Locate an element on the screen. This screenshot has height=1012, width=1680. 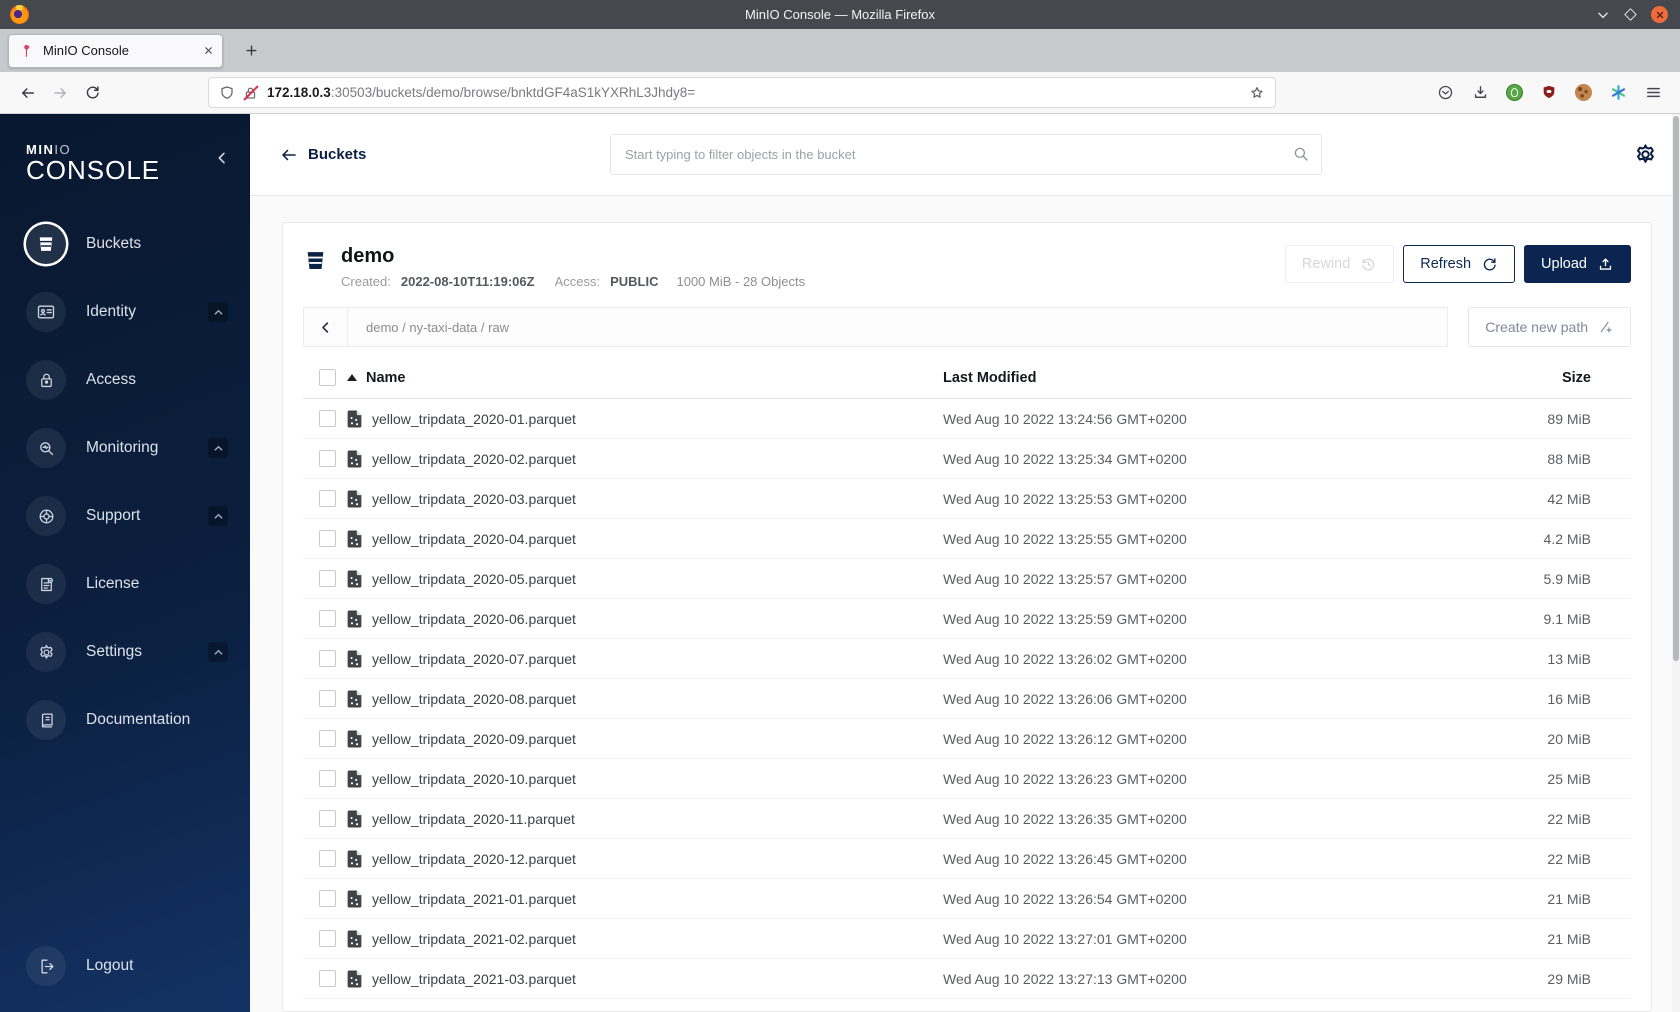
pocket-icon is located at coordinates (1445, 93).